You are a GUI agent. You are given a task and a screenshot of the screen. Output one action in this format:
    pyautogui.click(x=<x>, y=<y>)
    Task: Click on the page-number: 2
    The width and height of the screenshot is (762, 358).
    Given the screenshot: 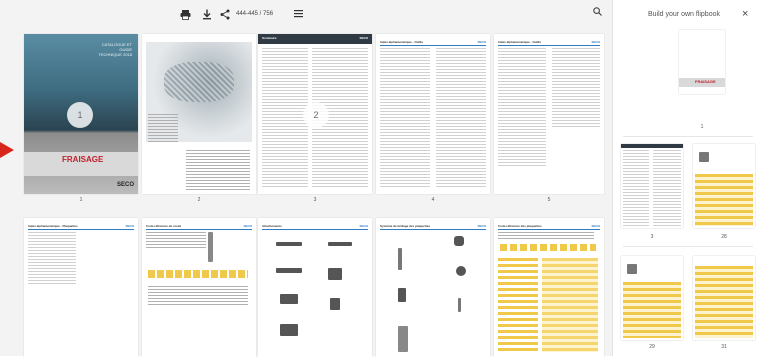 What is the action you would take?
    pyautogui.click(x=199, y=200)
    